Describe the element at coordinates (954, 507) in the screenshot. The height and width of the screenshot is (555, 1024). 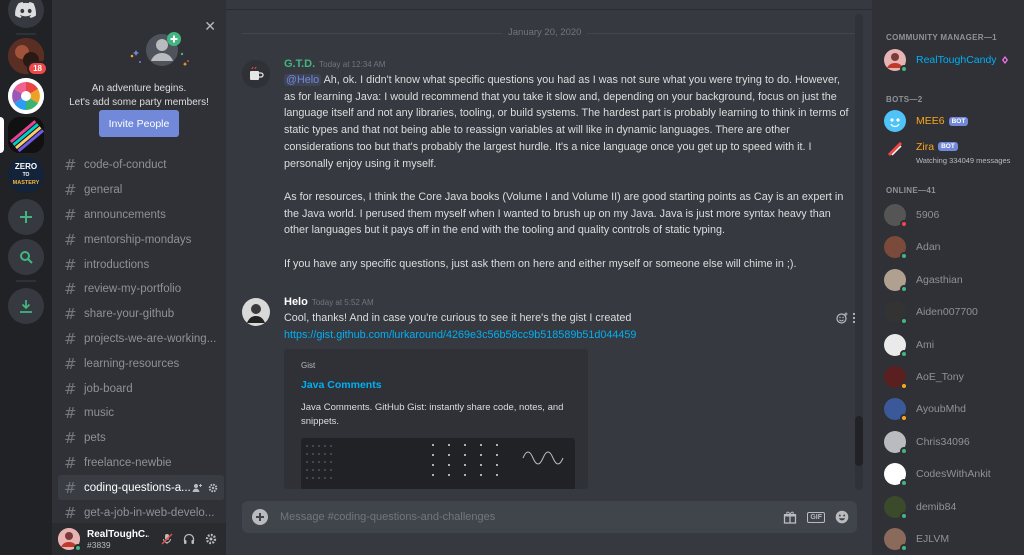
I see `member-item: demib84` at that location.